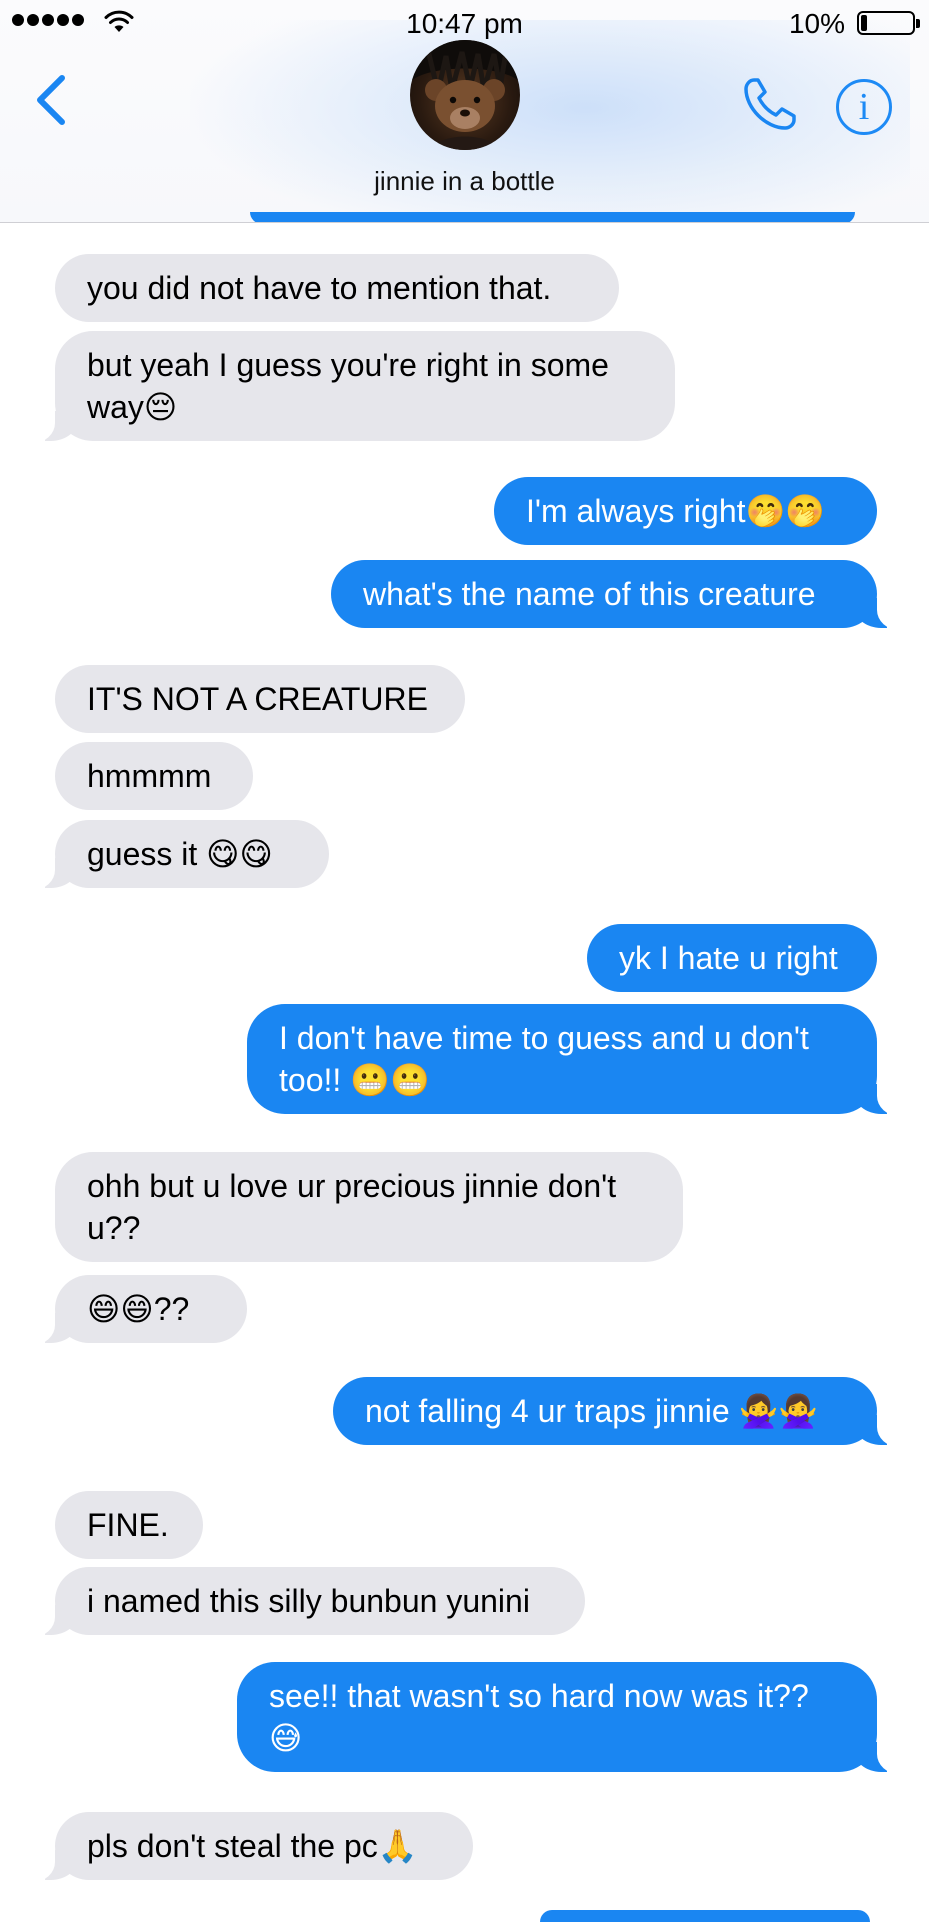 The height and width of the screenshot is (1922, 929). Describe the element at coordinates (888, 23) in the screenshot. I see `battery-icon` at that location.